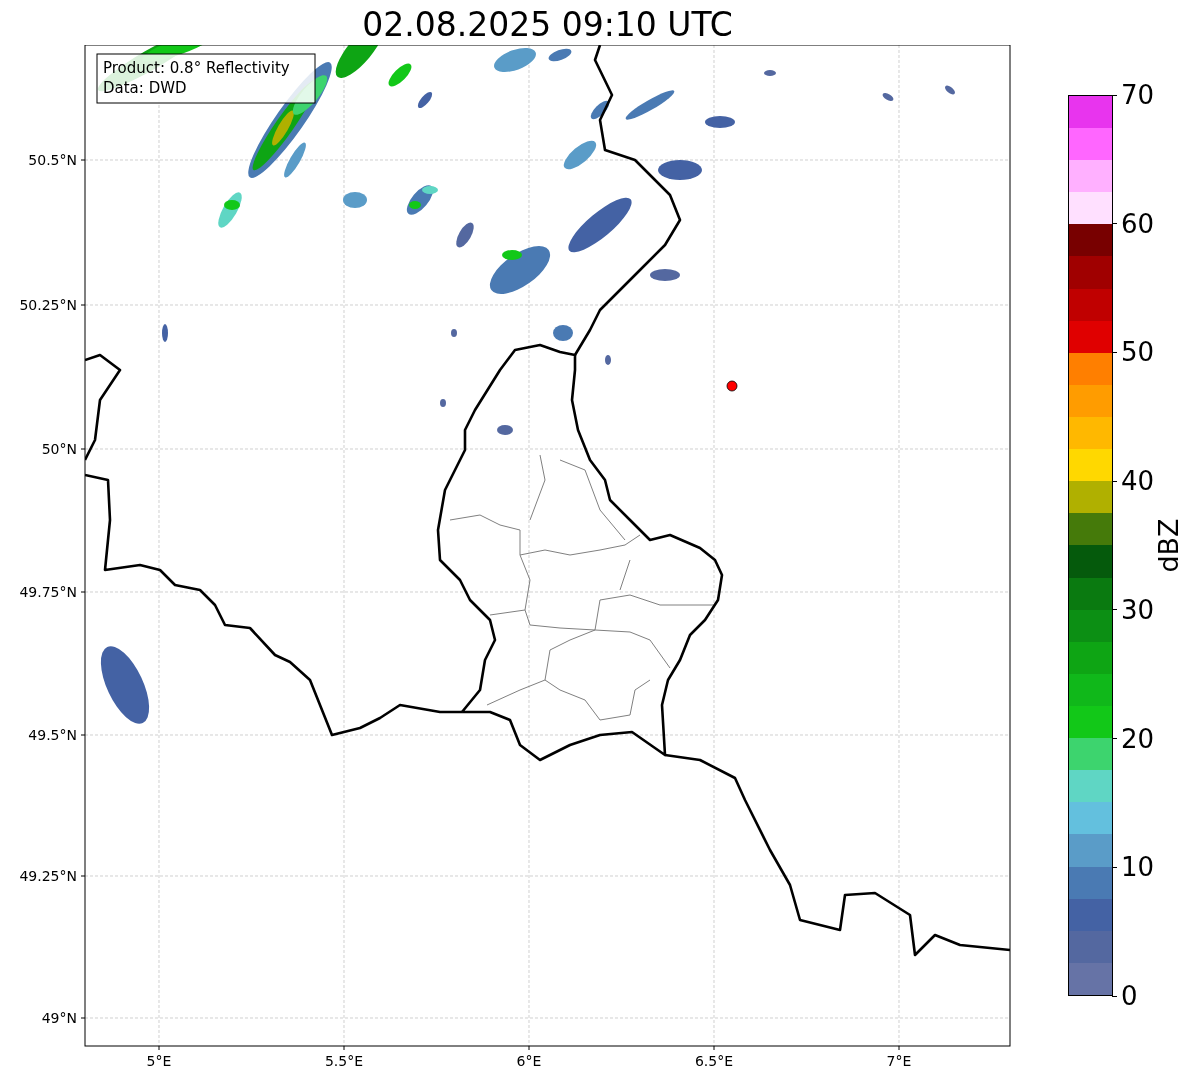 The image size is (1202, 1081). I want to click on latitude-label: 50.25°N, so click(48, 305).